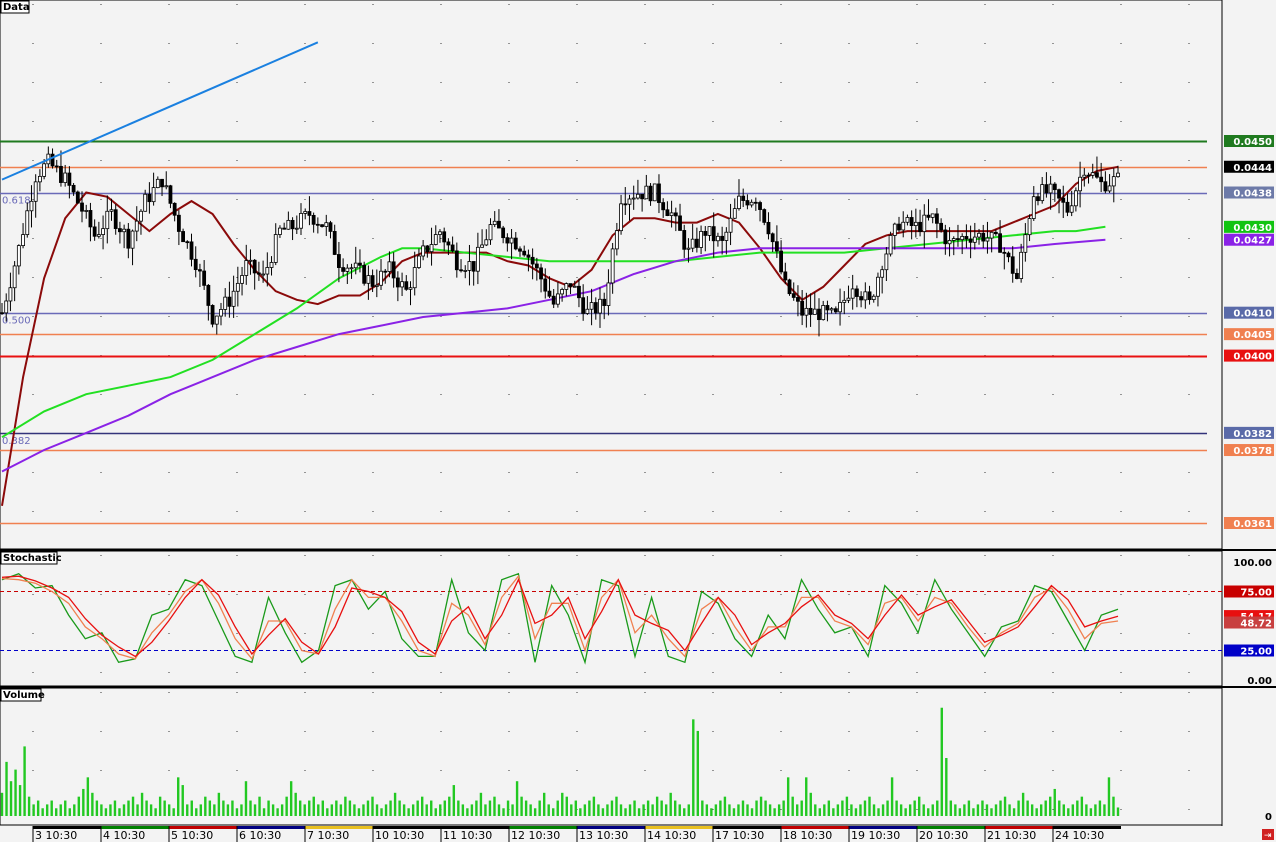 Image resolution: width=1276 pixels, height=842 pixels. What do you see at coordinates (31, 558) in the screenshot?
I see `stochastic-pane-label: Stochastic` at bounding box center [31, 558].